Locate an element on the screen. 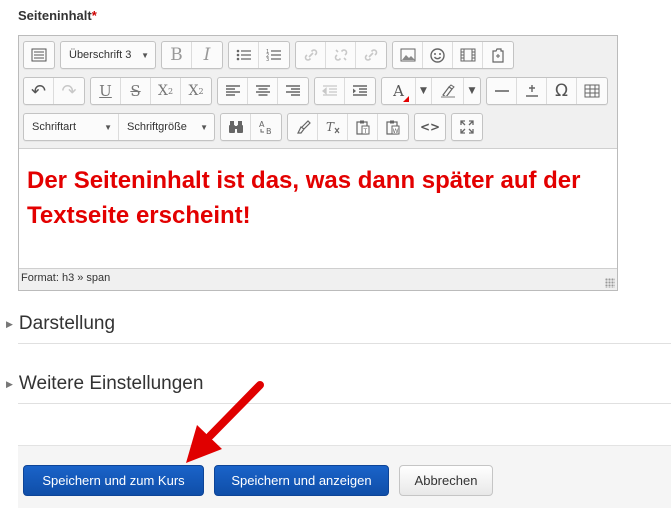  svg-text: B is located at coordinates (269, 131).